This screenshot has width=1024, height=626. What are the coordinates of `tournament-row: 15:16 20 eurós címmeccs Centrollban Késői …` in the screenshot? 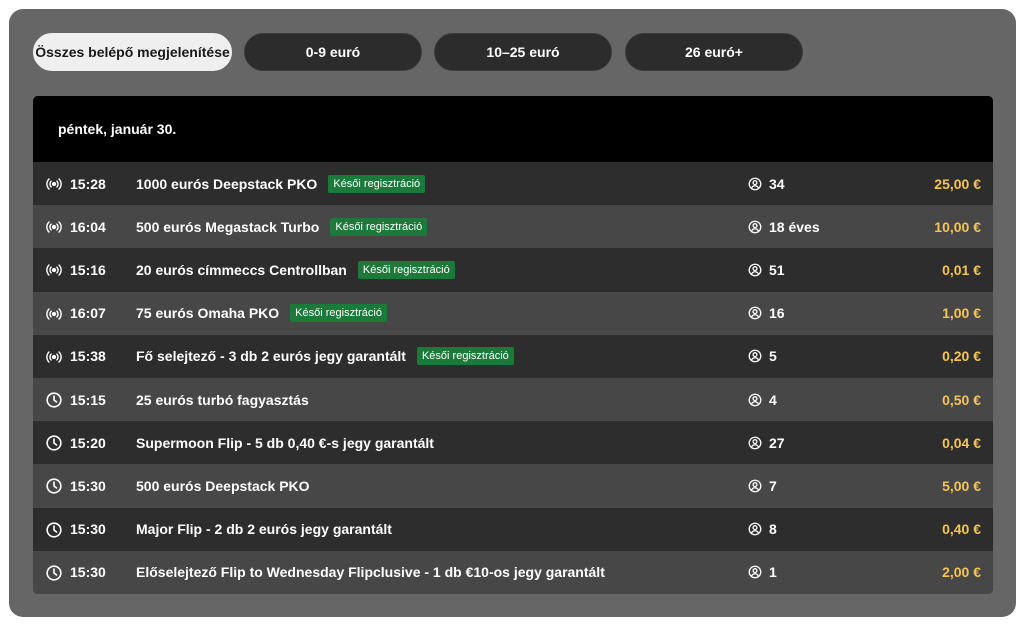 It's located at (513, 270).